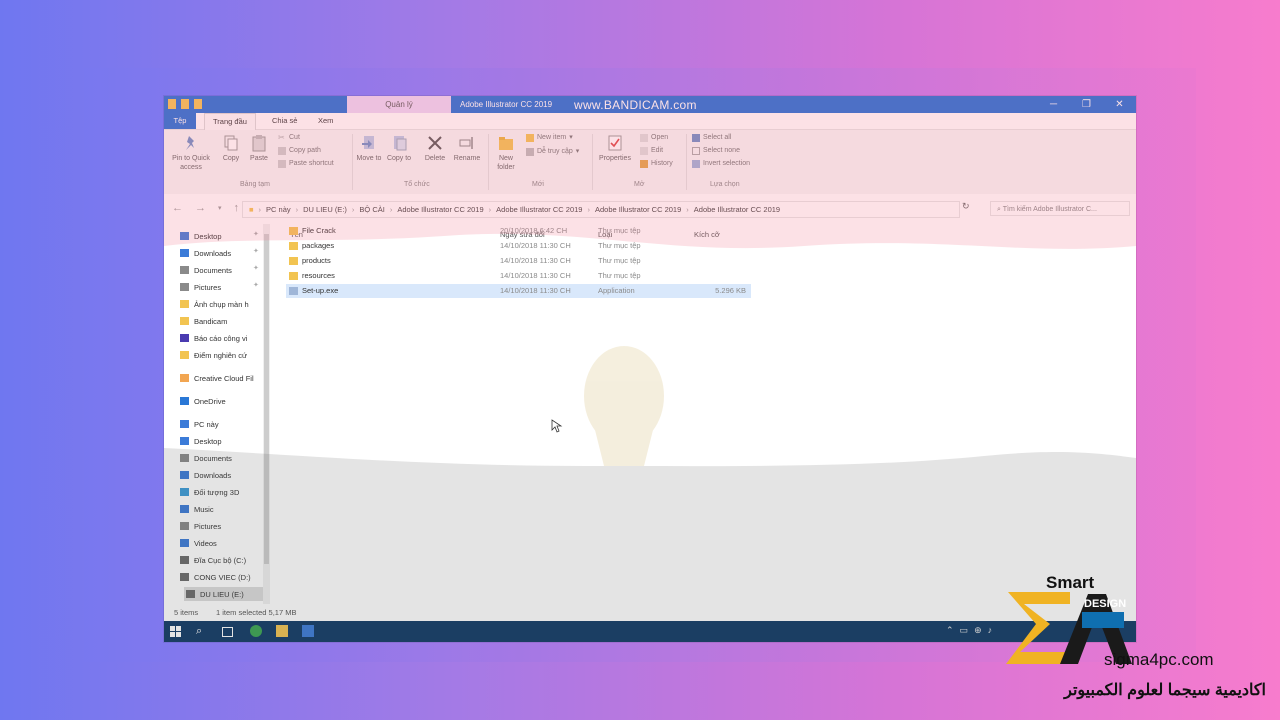 Image resolution: width=1280 pixels, height=720 pixels. Describe the element at coordinates (990, 630) in the screenshot. I see `volume-icon: ♪` at that location.